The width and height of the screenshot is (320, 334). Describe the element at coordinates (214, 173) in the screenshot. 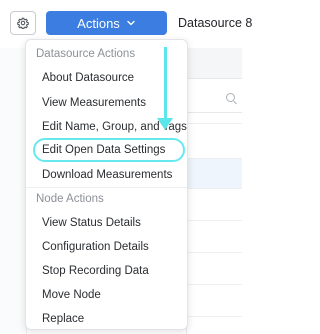

I see `table-row-selected` at that location.